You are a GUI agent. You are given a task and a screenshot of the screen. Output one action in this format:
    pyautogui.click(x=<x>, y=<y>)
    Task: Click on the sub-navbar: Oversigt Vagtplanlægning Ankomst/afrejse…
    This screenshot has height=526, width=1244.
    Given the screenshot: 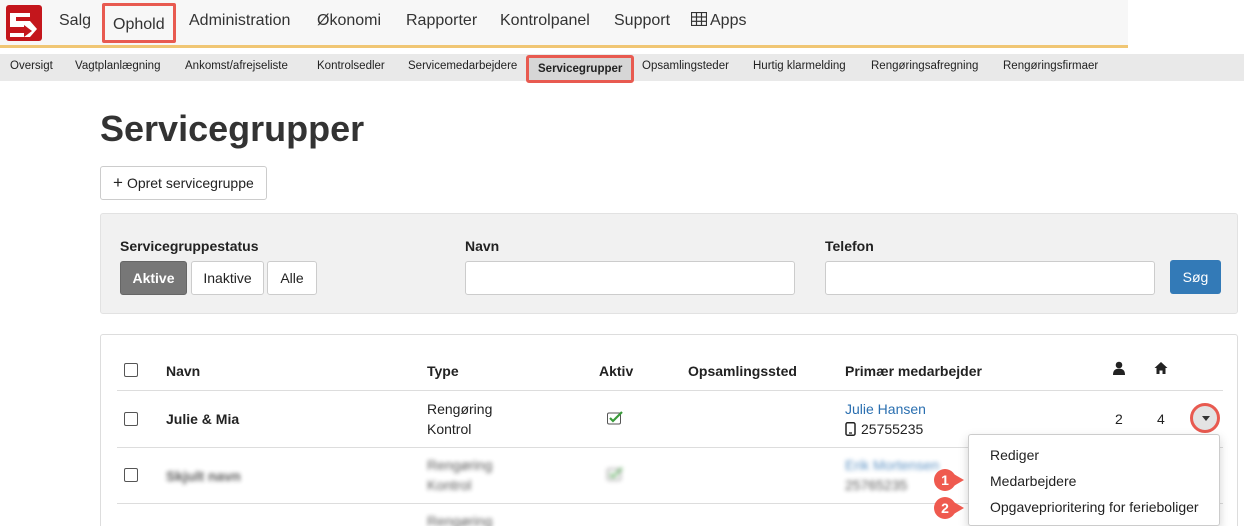 What is the action you would take?
    pyautogui.click(x=622, y=68)
    